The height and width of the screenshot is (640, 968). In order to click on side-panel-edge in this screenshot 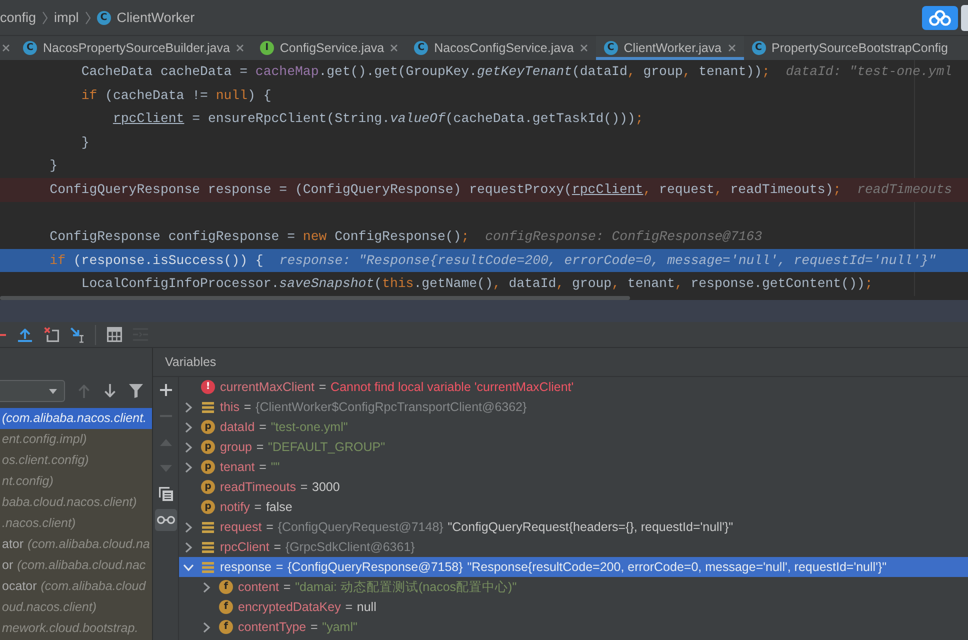, I will do `click(964, 17)`.